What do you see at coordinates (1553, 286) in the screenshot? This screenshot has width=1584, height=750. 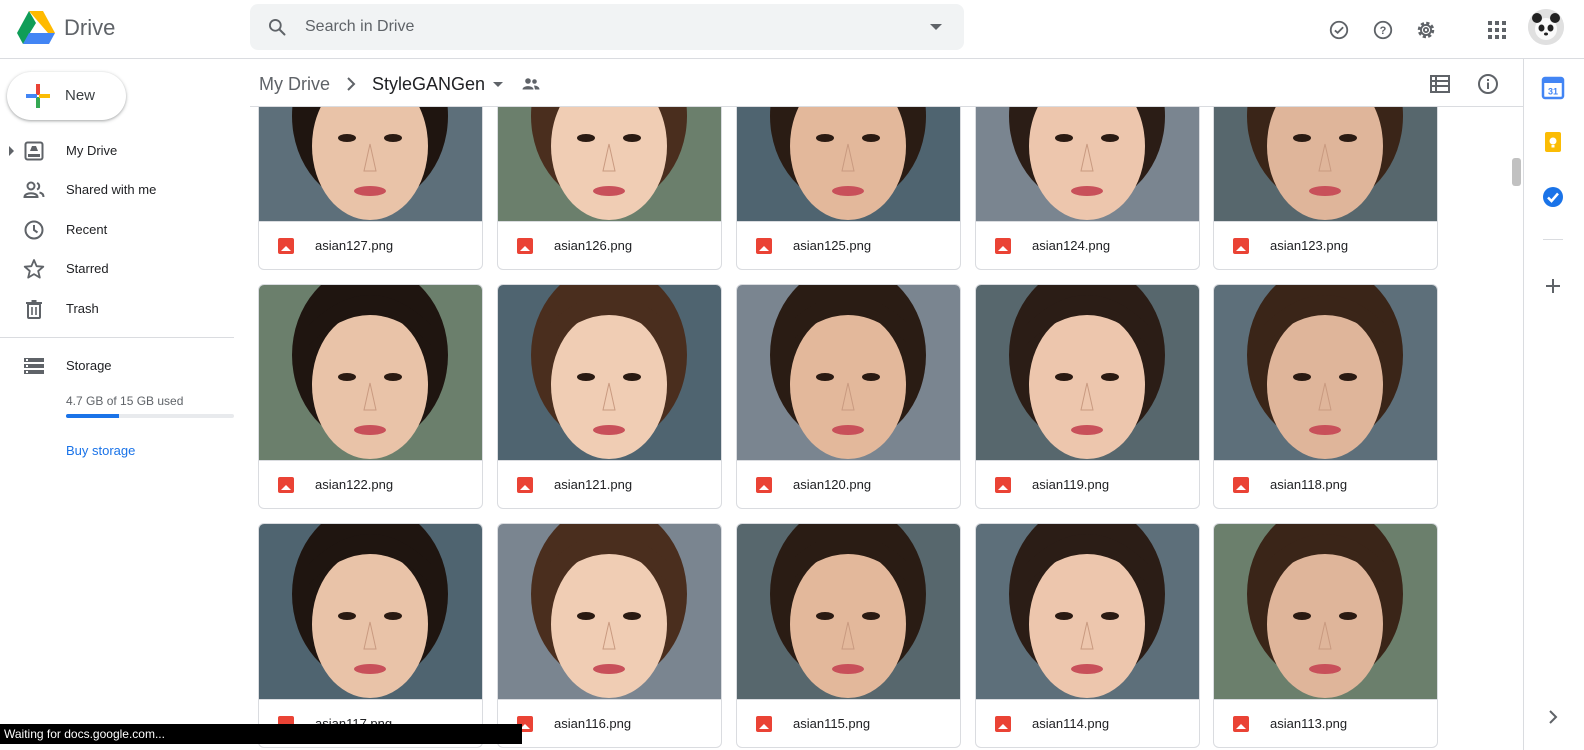 I see `add-addon-icon` at bounding box center [1553, 286].